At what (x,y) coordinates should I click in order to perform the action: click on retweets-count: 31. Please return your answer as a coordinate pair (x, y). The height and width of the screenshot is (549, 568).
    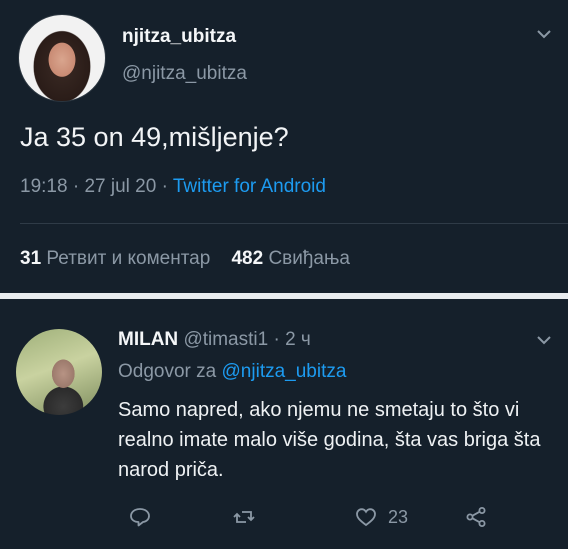
    Looking at the image, I should click on (31, 258).